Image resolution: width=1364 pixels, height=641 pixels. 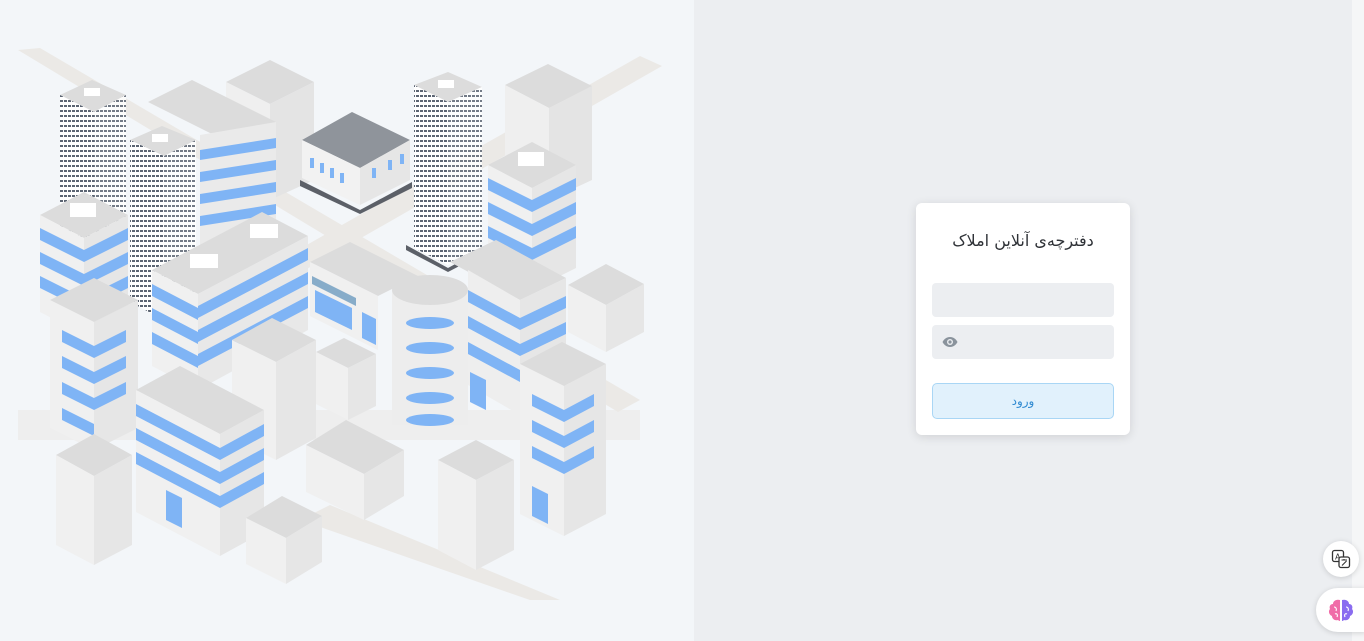 I want to click on username-input, so click(x=1023, y=300).